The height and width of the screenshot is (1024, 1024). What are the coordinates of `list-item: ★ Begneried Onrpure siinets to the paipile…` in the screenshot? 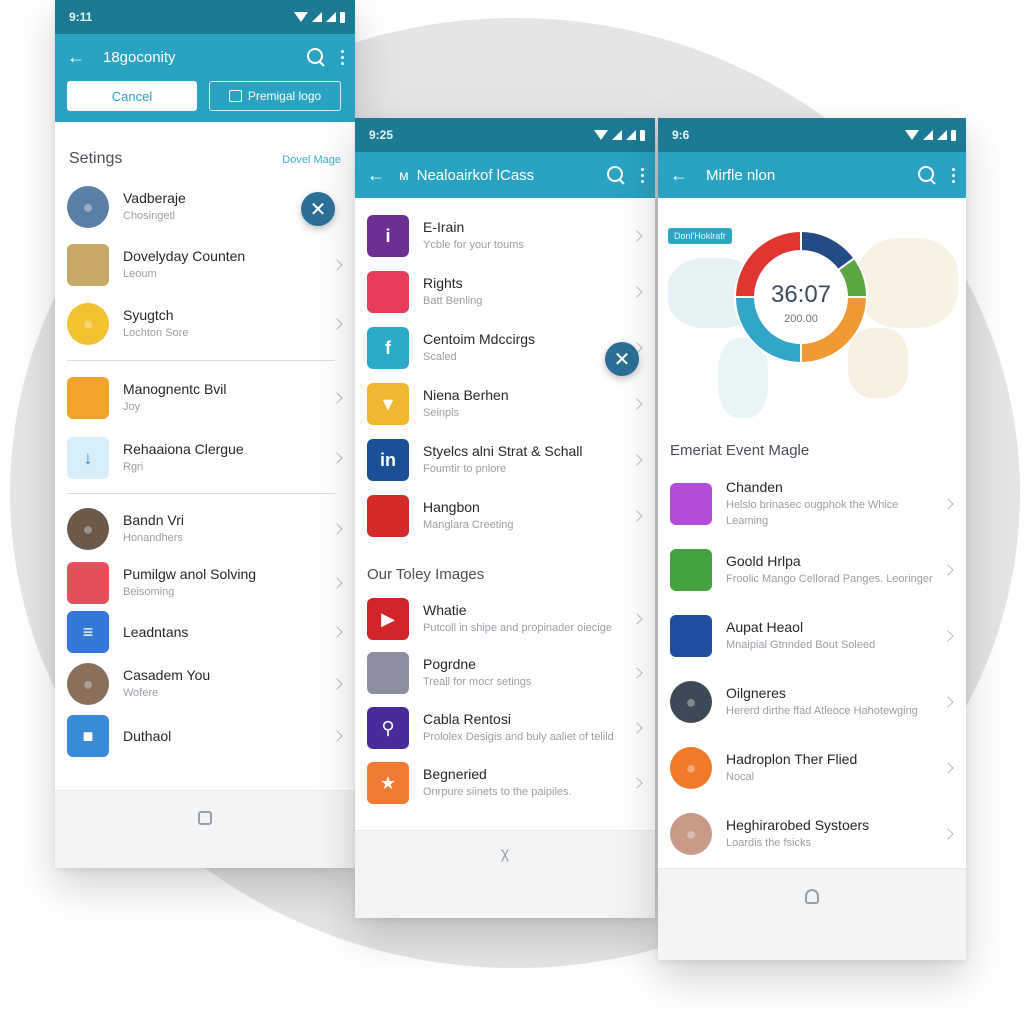 It's located at (505, 783).